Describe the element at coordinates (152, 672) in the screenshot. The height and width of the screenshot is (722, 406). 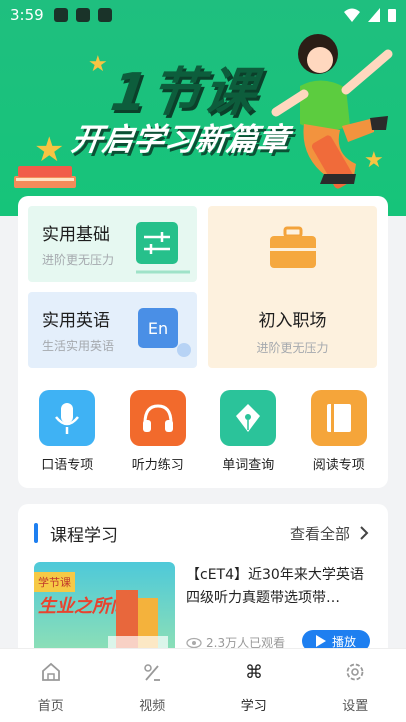
I see `video-icon` at that location.